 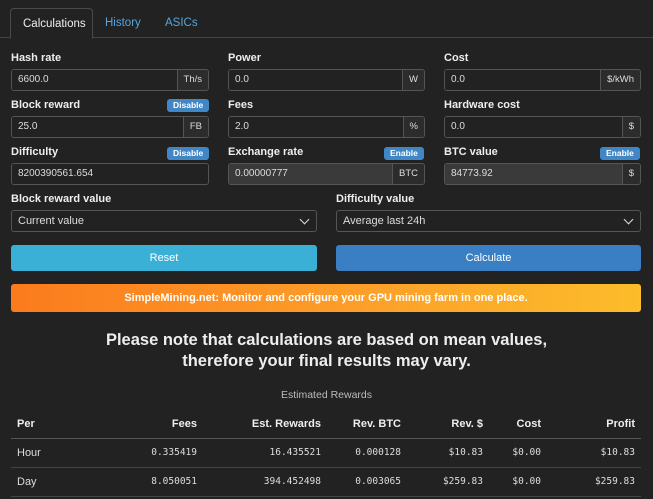 What do you see at coordinates (57, 424) in the screenshot?
I see `header-per: Per` at bounding box center [57, 424].